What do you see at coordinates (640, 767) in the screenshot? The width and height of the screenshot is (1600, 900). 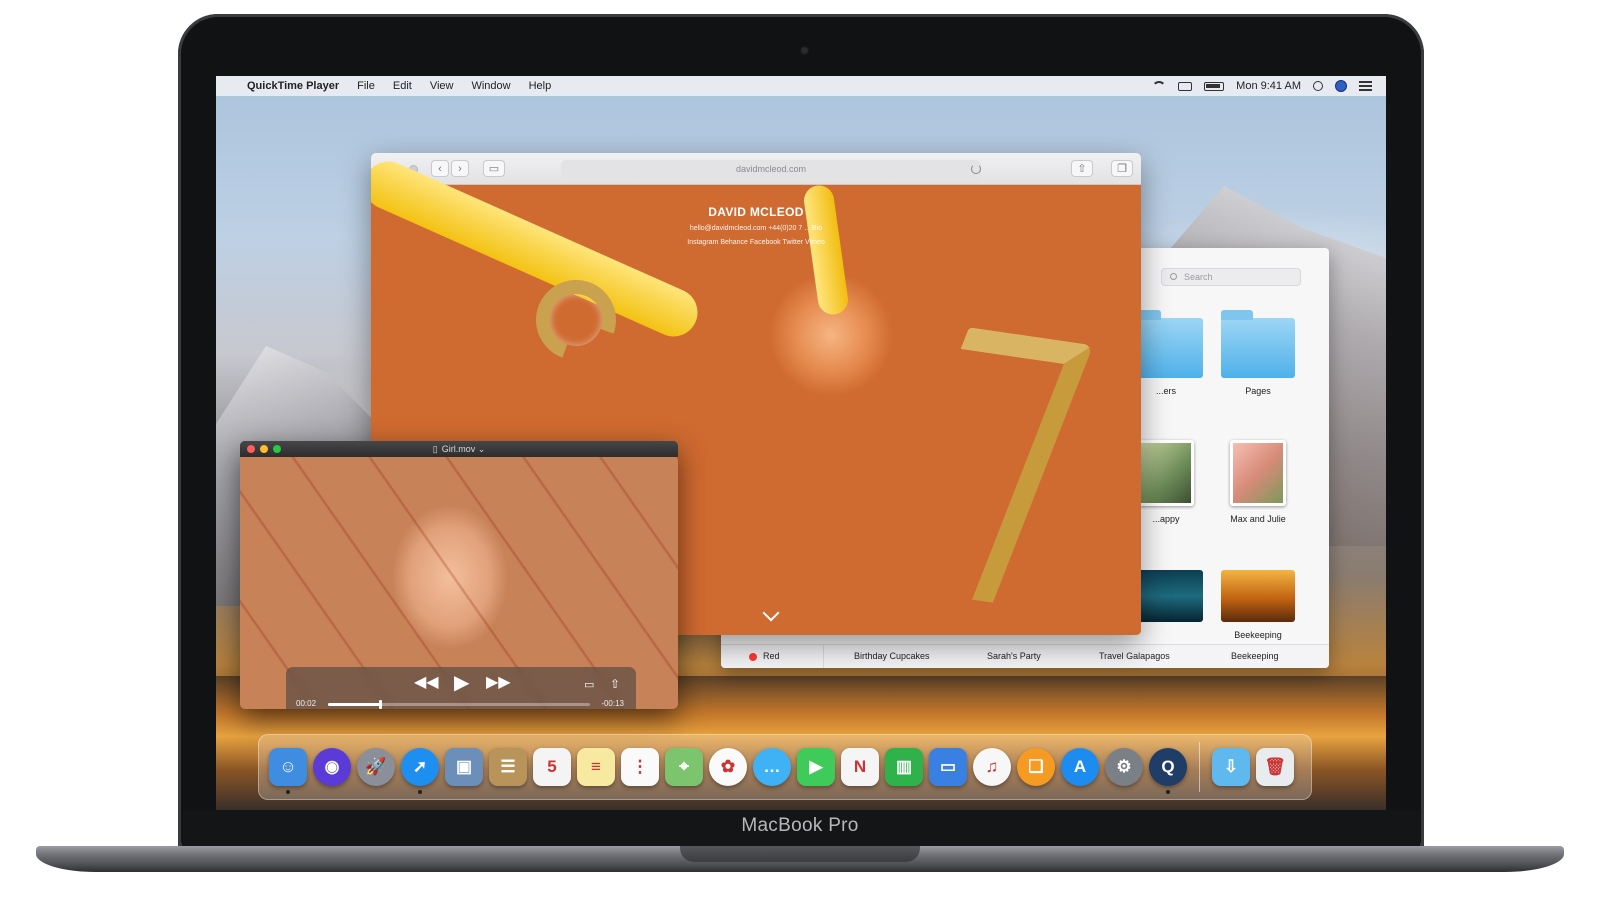 I see `reminders-icon: ⋮` at bounding box center [640, 767].